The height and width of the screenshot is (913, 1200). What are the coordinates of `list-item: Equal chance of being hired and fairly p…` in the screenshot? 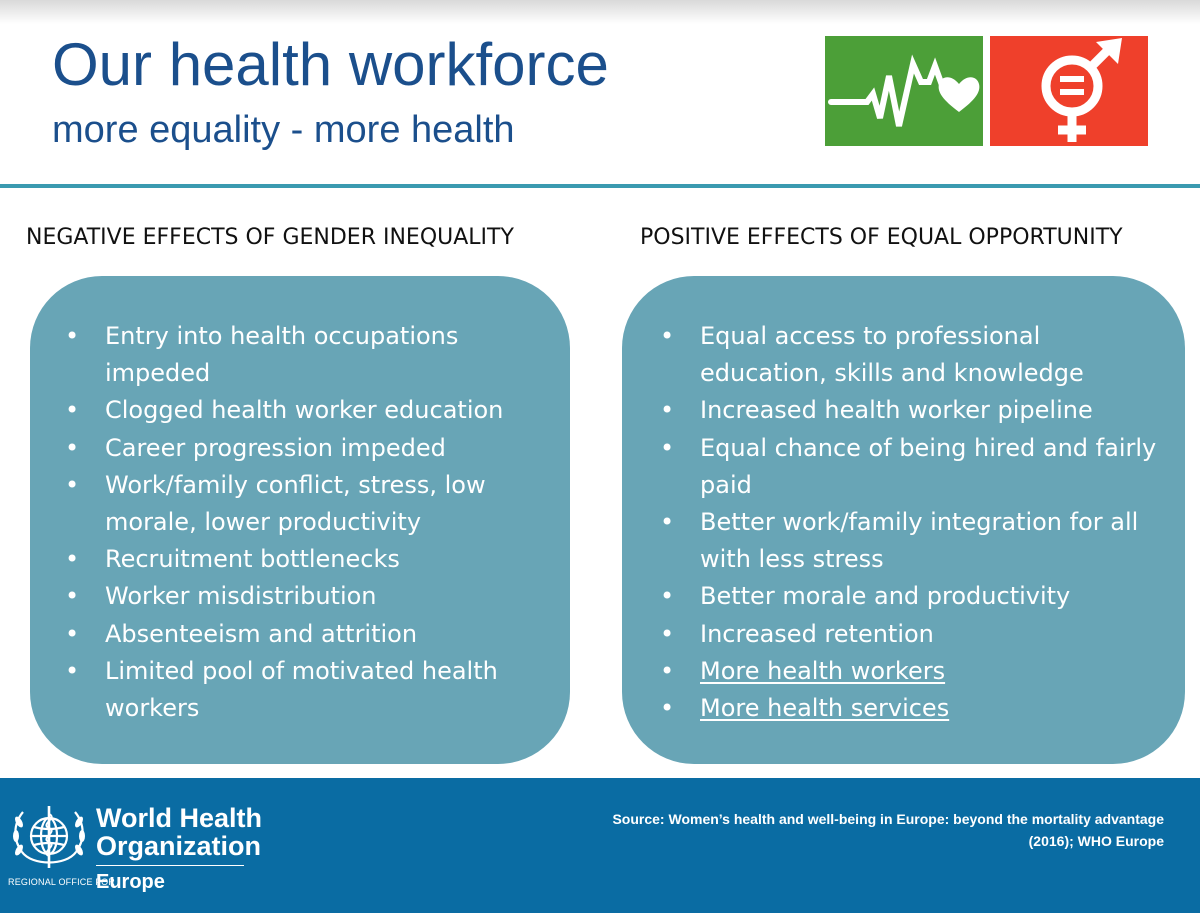 It's located at (912, 467).